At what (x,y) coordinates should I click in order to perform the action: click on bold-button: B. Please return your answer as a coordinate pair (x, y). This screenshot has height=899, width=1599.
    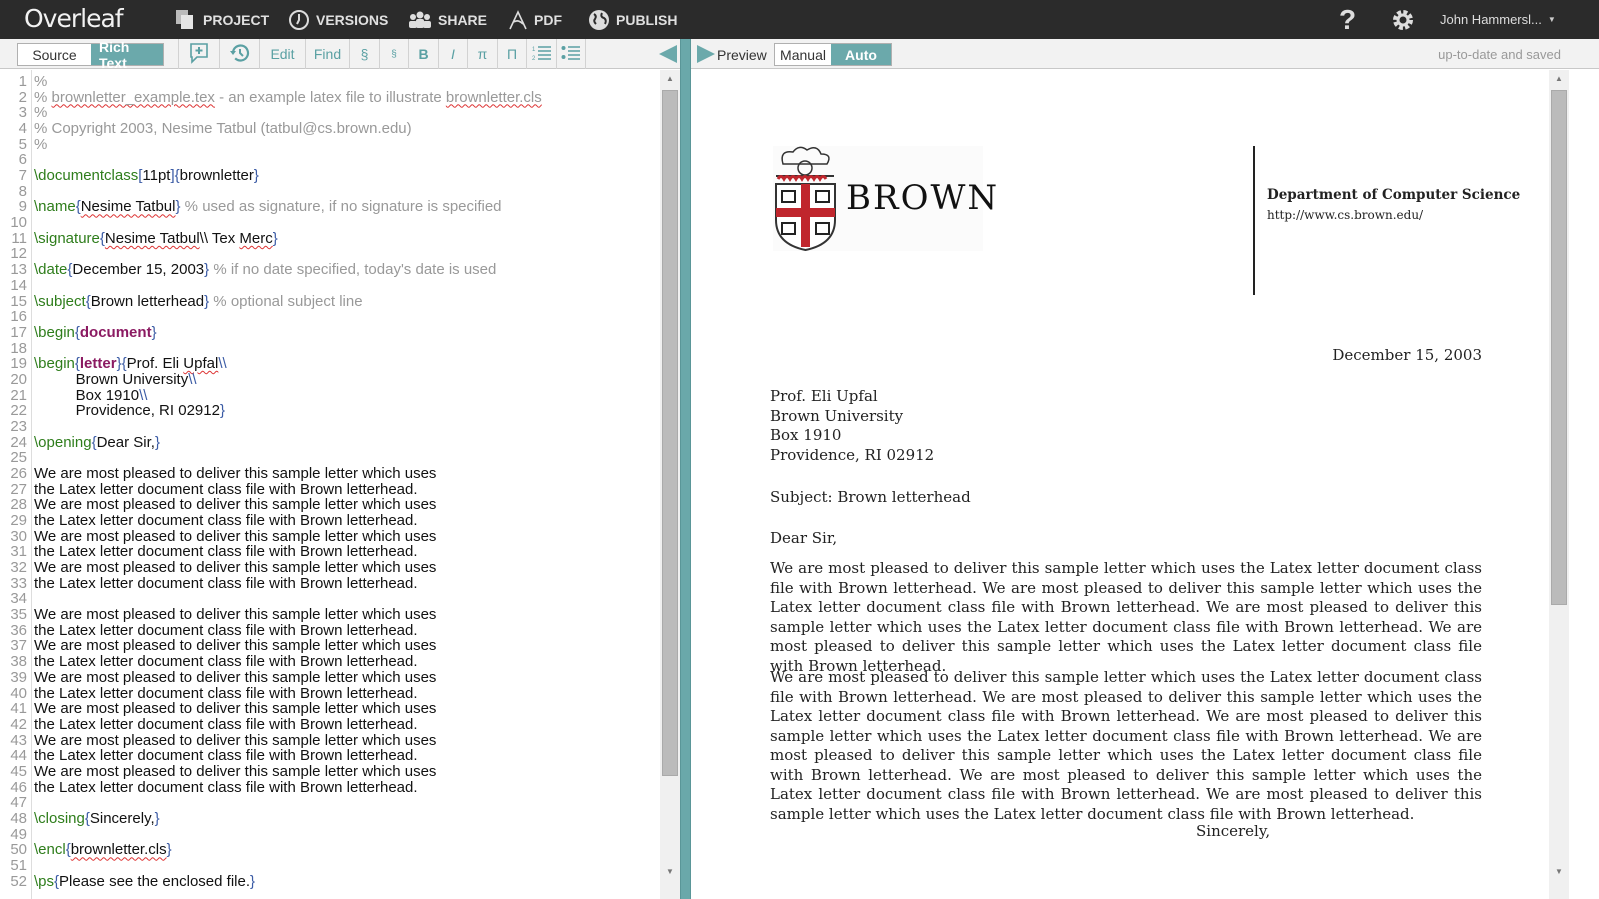
    Looking at the image, I should click on (423, 54).